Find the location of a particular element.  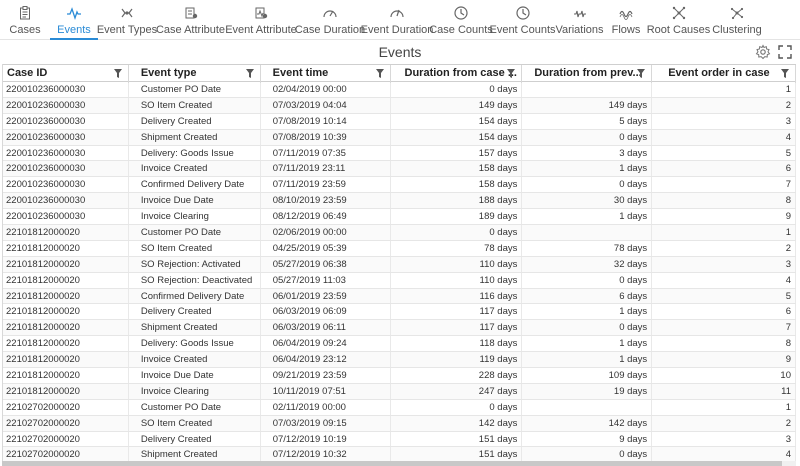

cell-event-time: 07/11/2019 23:11 is located at coordinates (326, 169).